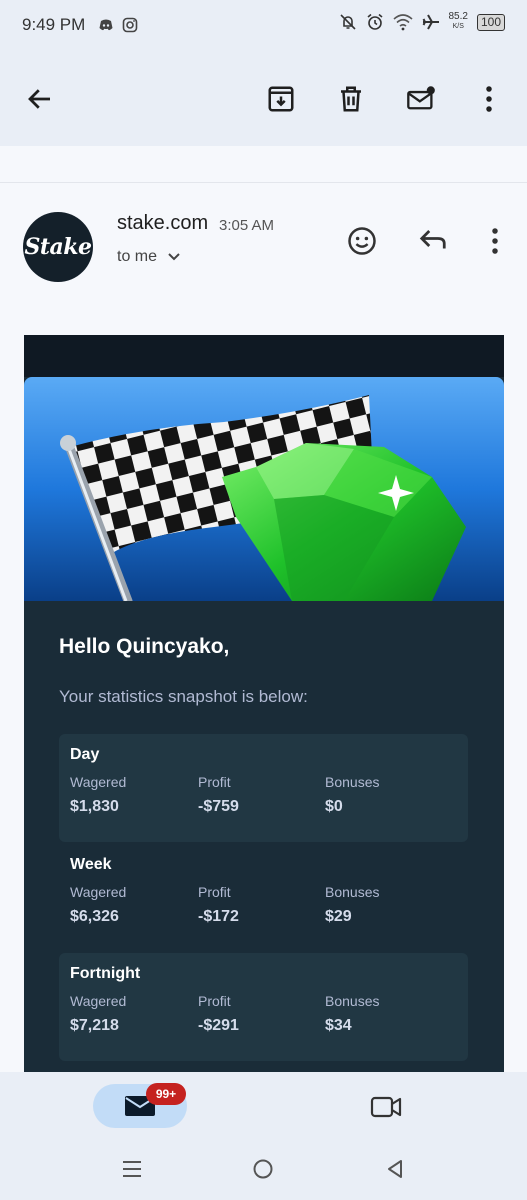 The width and height of the screenshot is (527, 1200). Describe the element at coordinates (40, 99) in the screenshot. I see `arrow-back-icon` at that location.